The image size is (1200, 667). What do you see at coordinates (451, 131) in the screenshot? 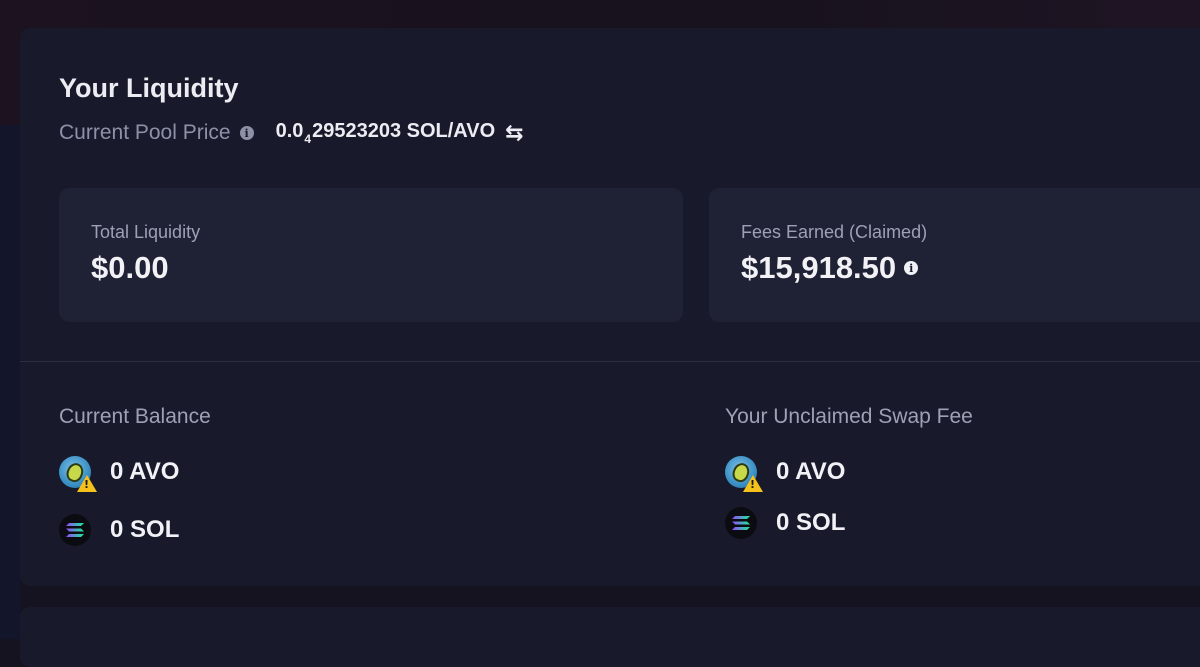
I see `pool-price-pair: SOL/AVO` at bounding box center [451, 131].